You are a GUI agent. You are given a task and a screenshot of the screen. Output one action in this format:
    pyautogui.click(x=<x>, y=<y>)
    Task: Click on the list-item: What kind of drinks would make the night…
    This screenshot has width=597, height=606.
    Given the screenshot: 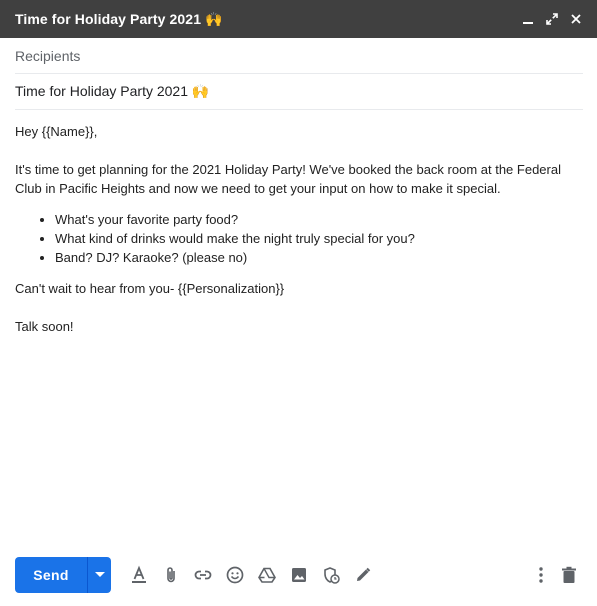 What is the action you would take?
    pyautogui.click(x=319, y=238)
    